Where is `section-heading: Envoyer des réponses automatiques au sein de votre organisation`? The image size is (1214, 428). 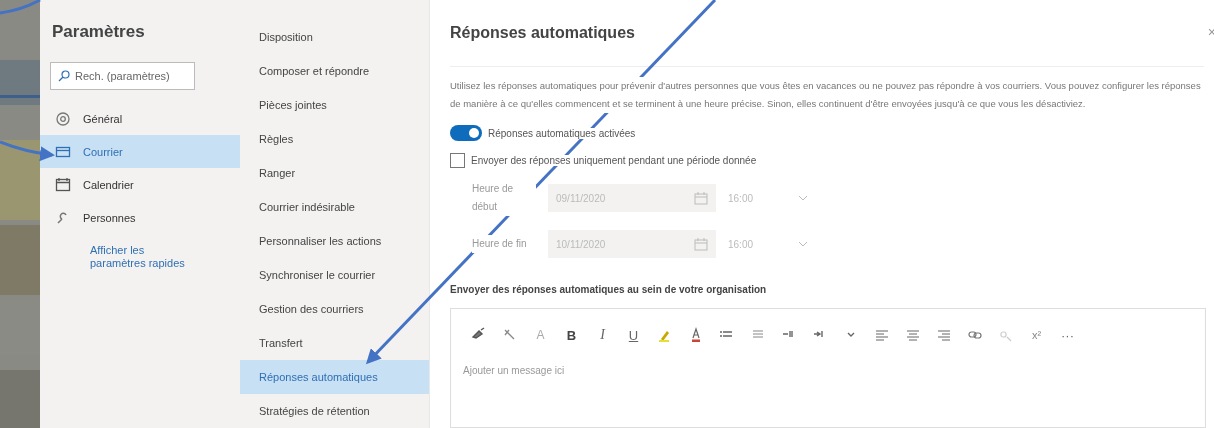 section-heading: Envoyer des réponses automatiques au sein de votre organisation is located at coordinates (609, 290).